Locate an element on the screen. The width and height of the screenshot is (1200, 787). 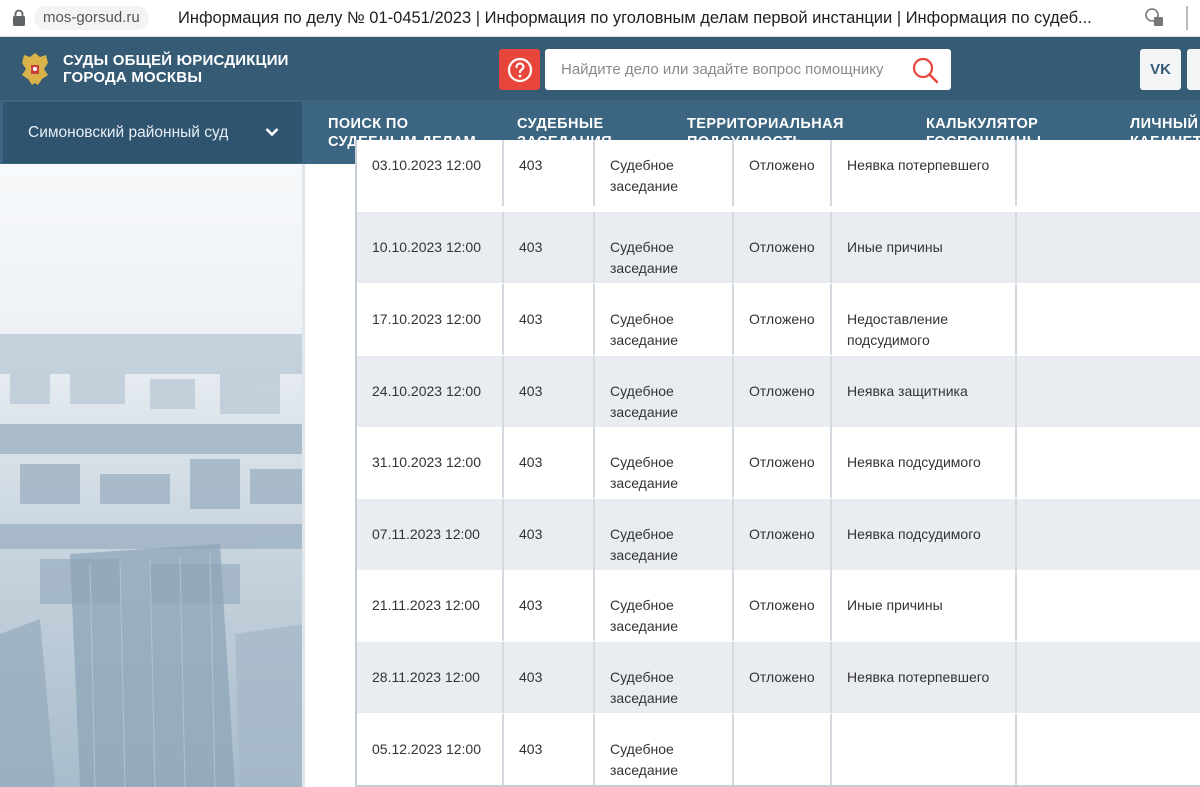
hearing-reason: Неявка подсудимого is located at coordinates (924, 462).